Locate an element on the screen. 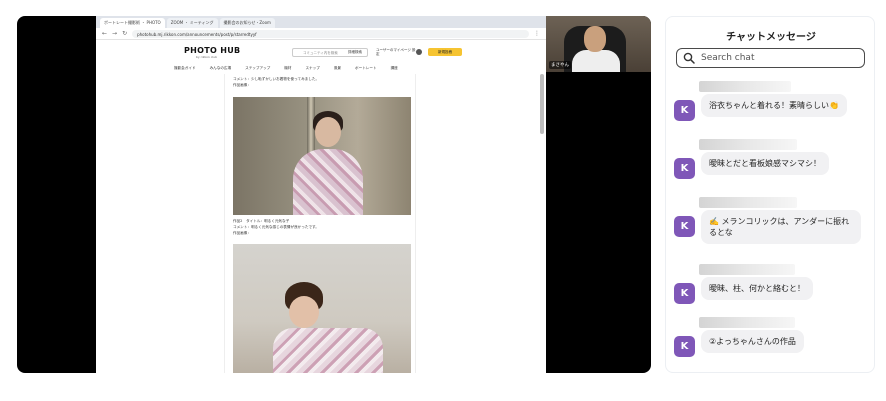  speaker-head is located at coordinates (595, 39).